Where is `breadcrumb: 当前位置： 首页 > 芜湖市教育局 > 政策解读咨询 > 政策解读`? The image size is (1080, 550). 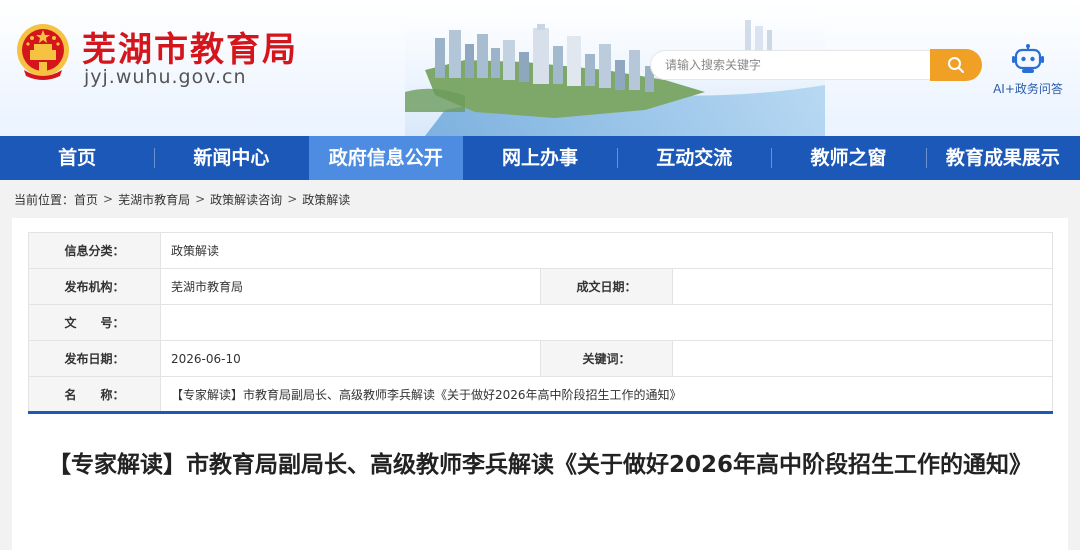 breadcrumb: 当前位置： 首页 > 芜湖市教育局 > 政策解读咨询 > 政策解读 is located at coordinates (540, 199).